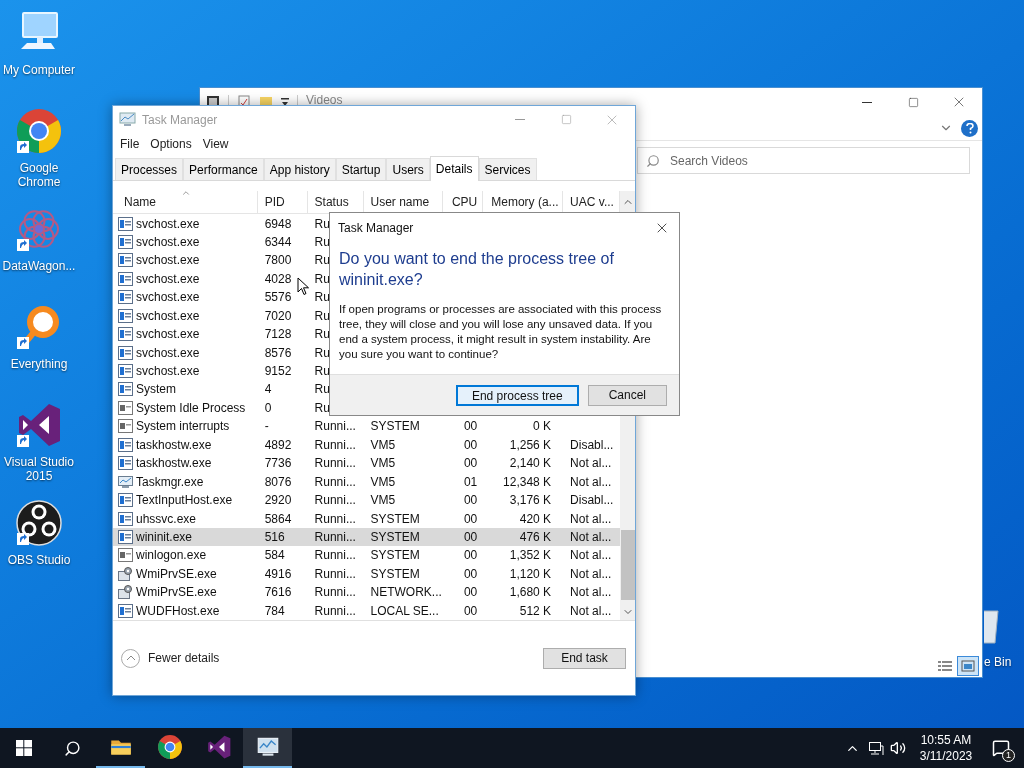 Image resolution: width=1024 pixels, height=768 pixels. I want to click on table-cell-text: 516, so click(274, 537).